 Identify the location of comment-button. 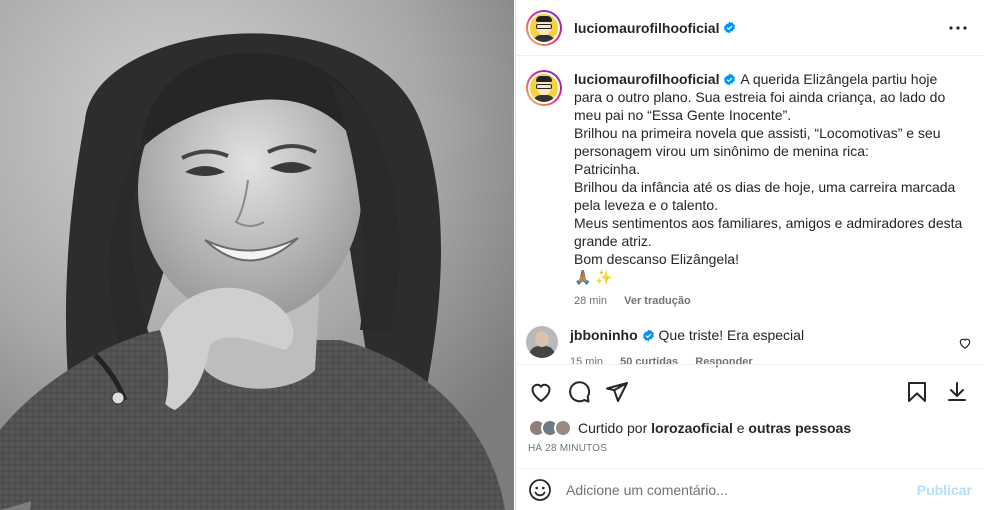
(579, 392).